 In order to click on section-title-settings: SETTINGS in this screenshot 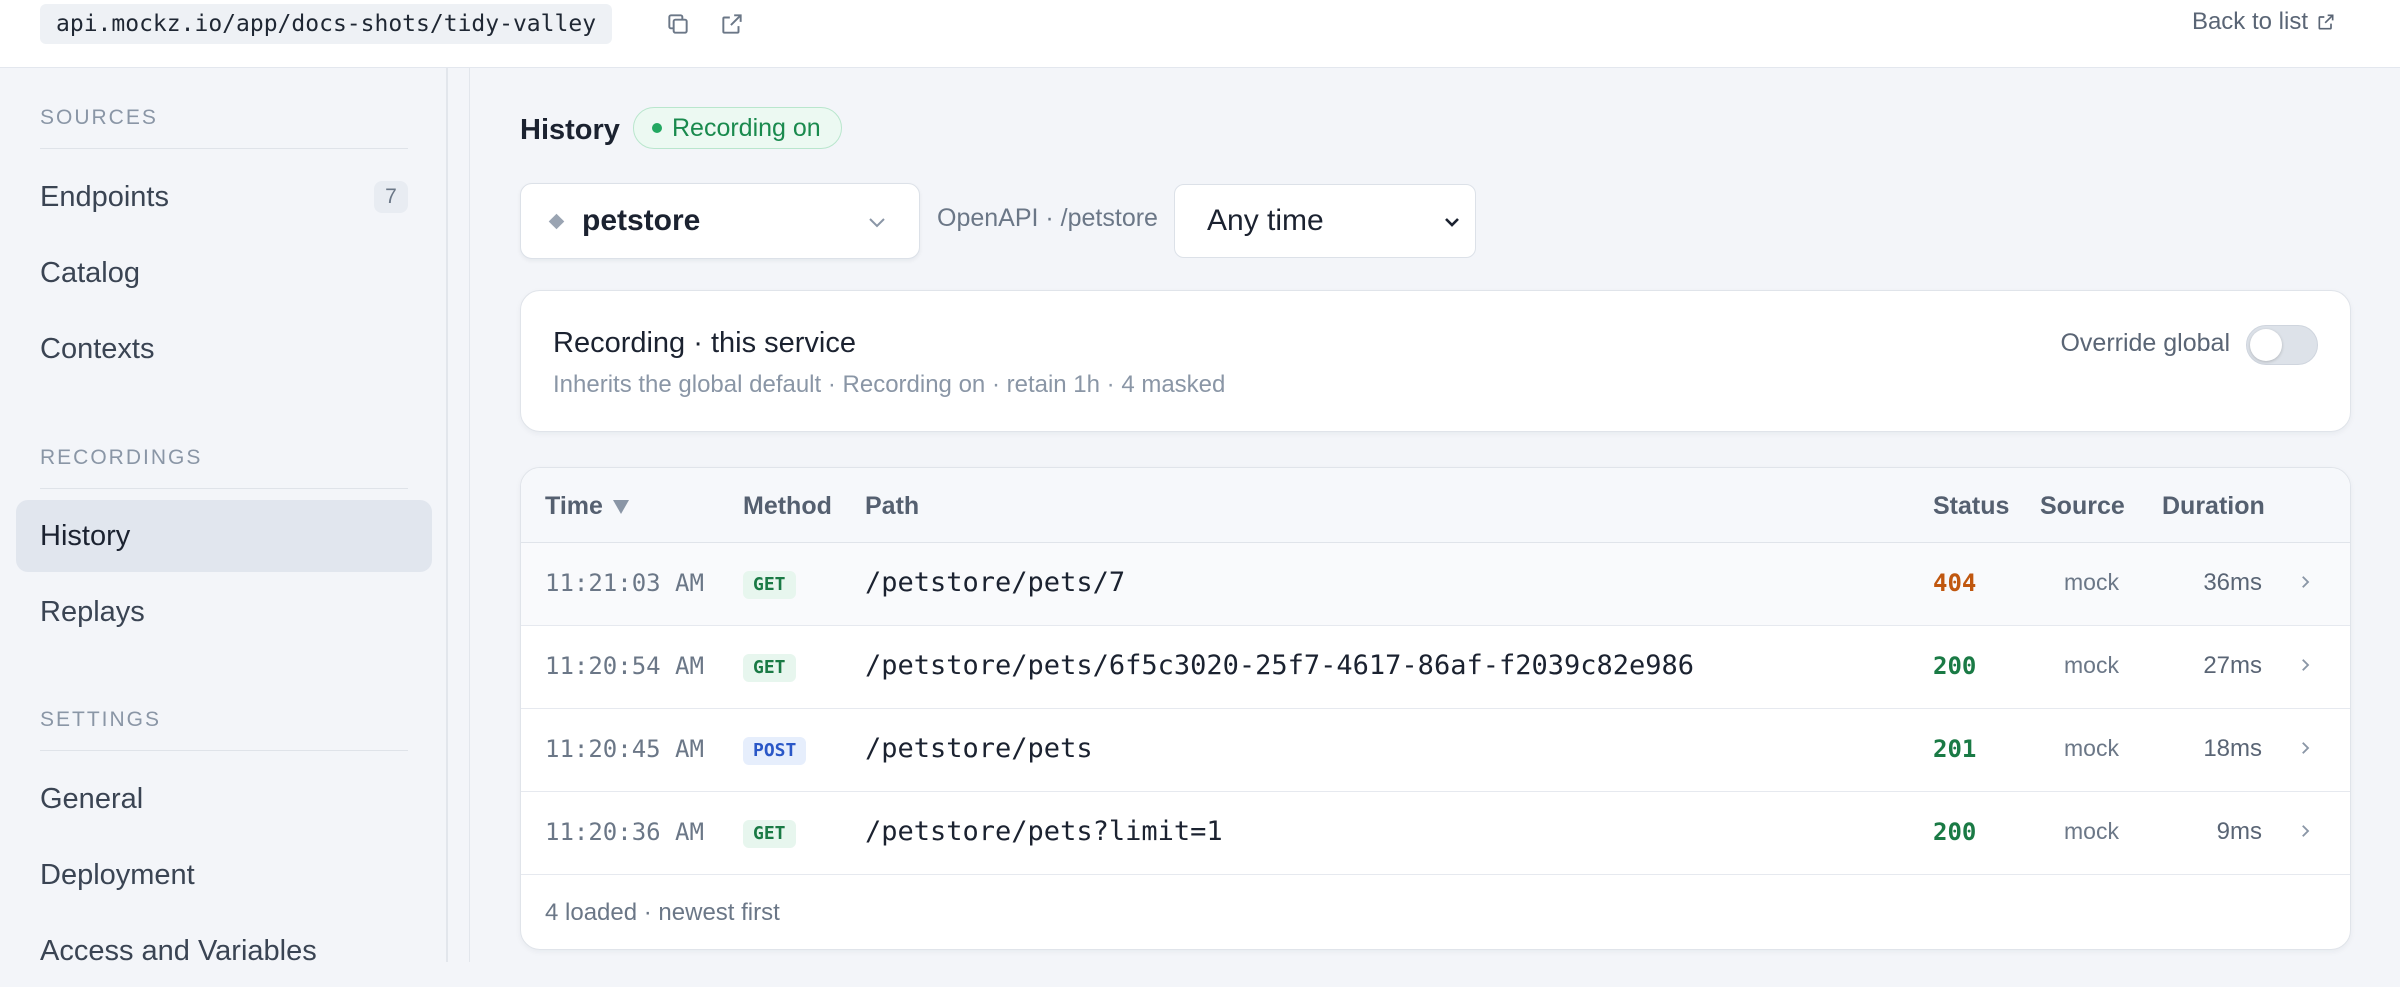, I will do `click(101, 719)`.